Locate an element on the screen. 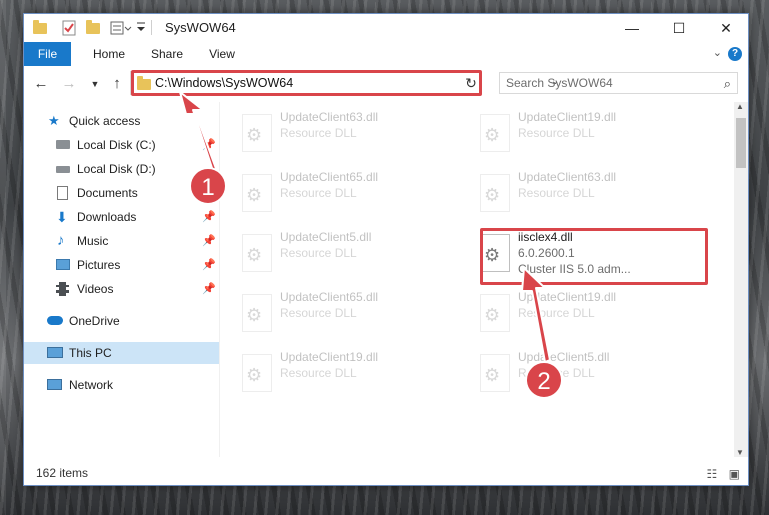 Image resolution: width=769 pixels, height=515 pixels. step-2-badge: 2 is located at coordinates (544, 380).